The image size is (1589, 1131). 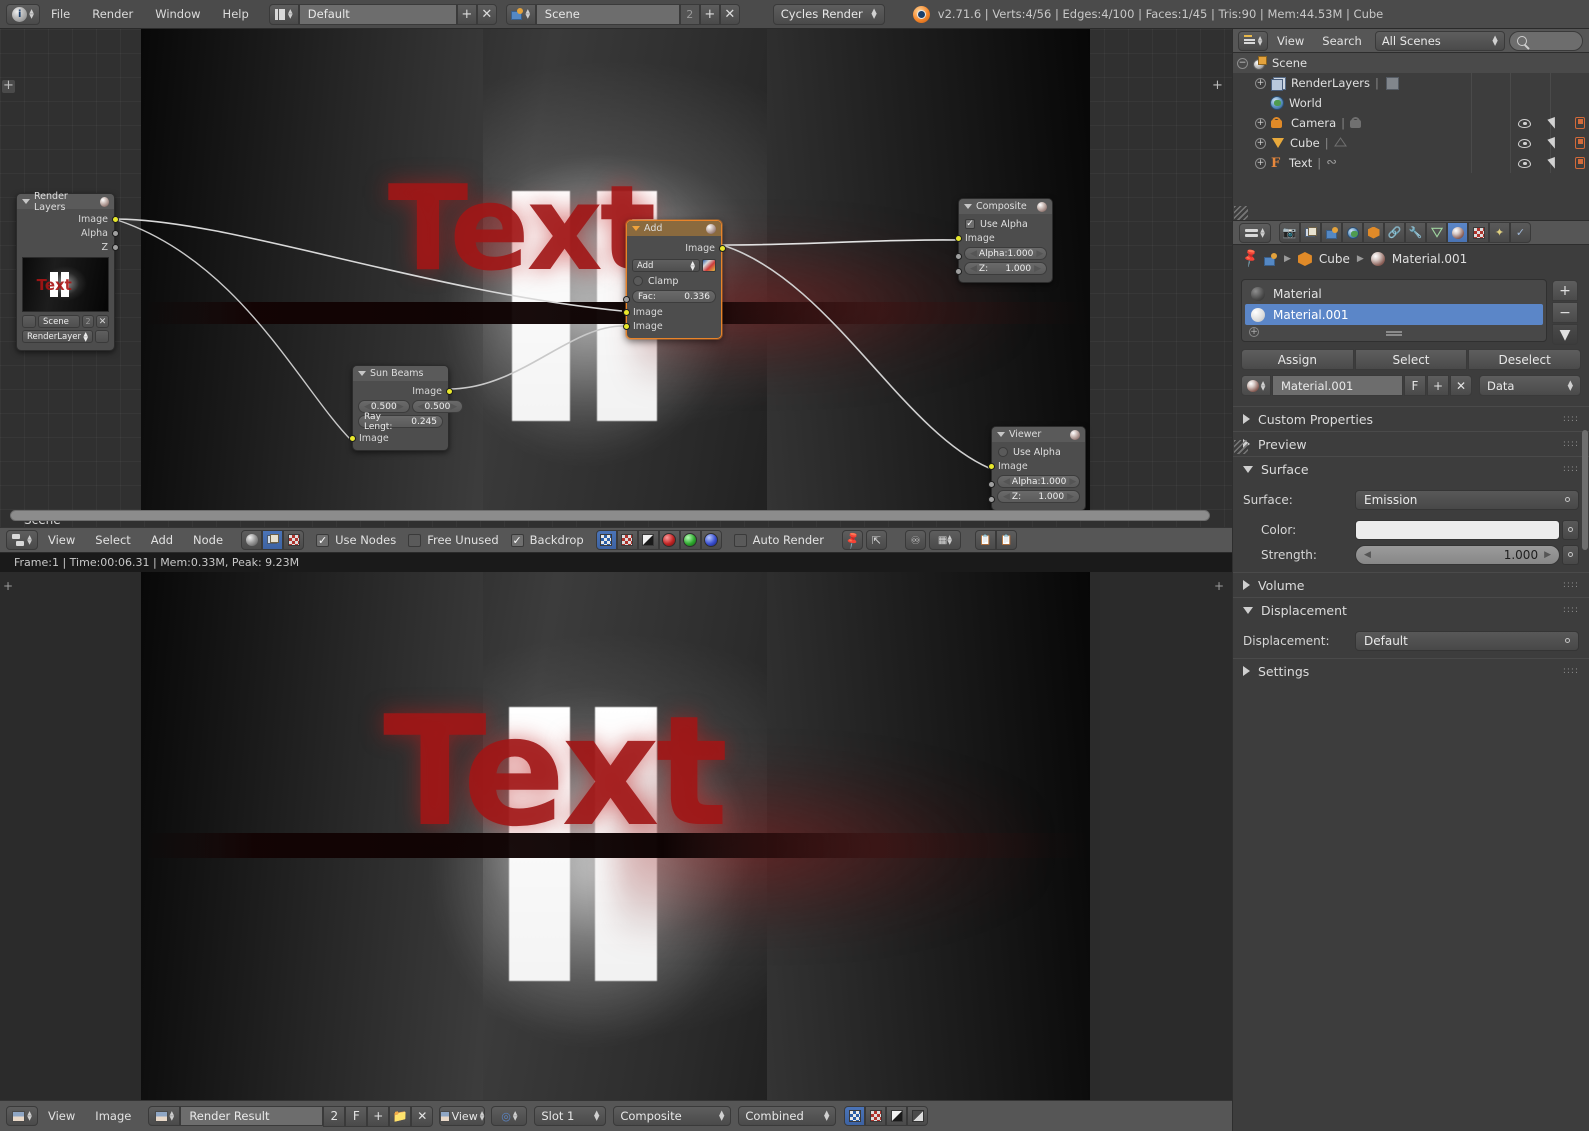 I want to click on texture-nodes-button, so click(x=294, y=540).